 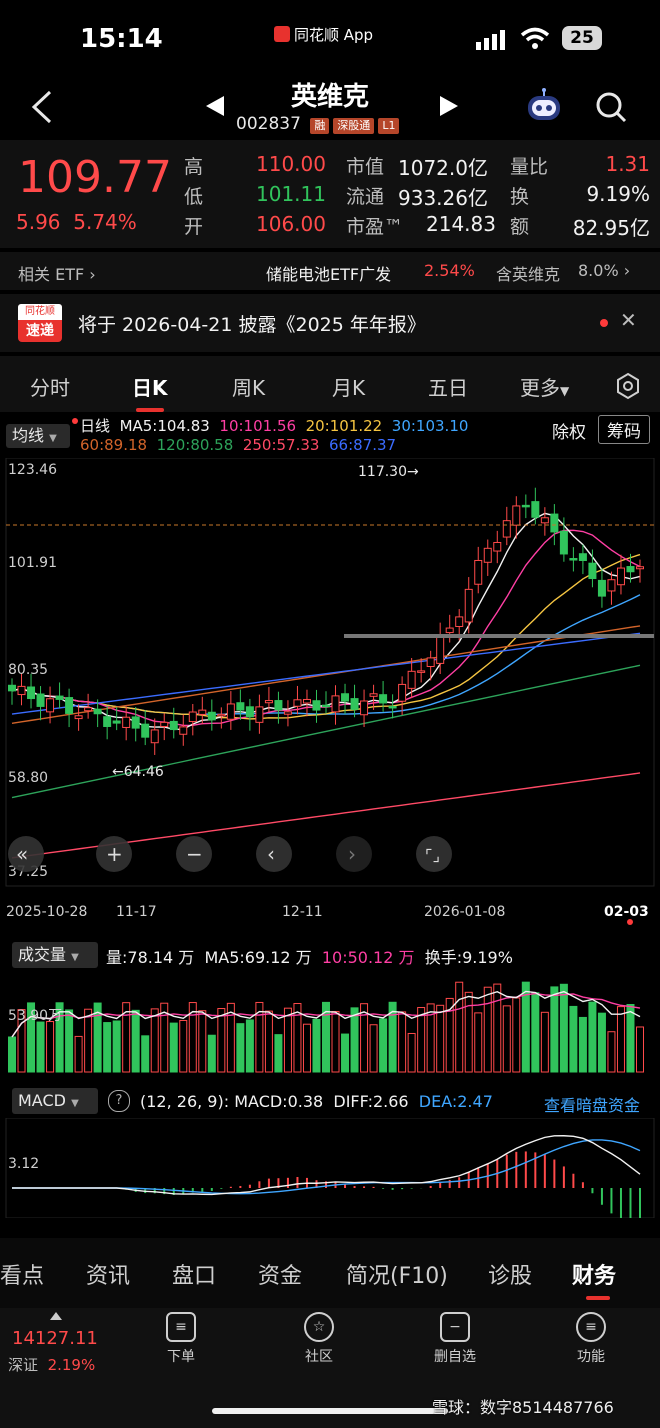 What do you see at coordinates (569, 430) in the screenshot?
I see `adjust-button: 除权` at bounding box center [569, 430].